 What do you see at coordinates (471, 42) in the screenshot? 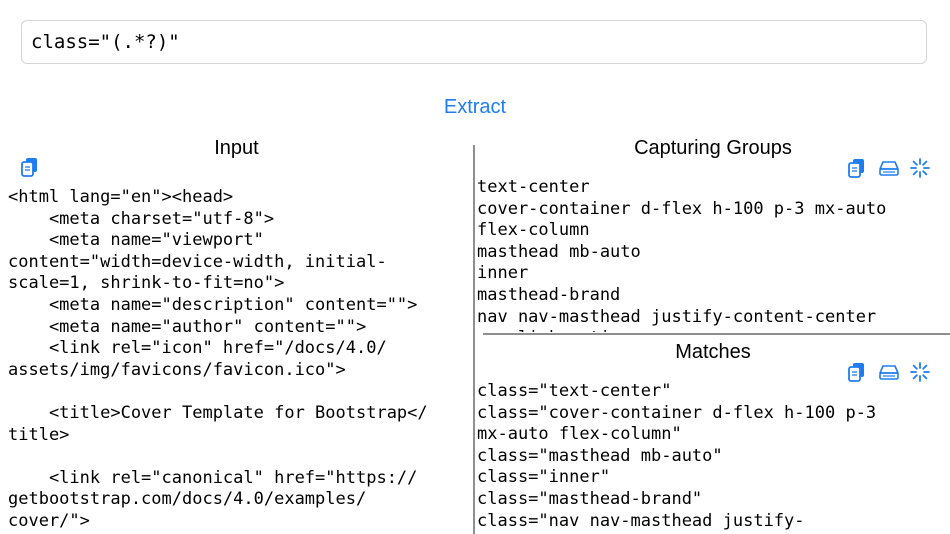
I see `regex-input` at bounding box center [471, 42].